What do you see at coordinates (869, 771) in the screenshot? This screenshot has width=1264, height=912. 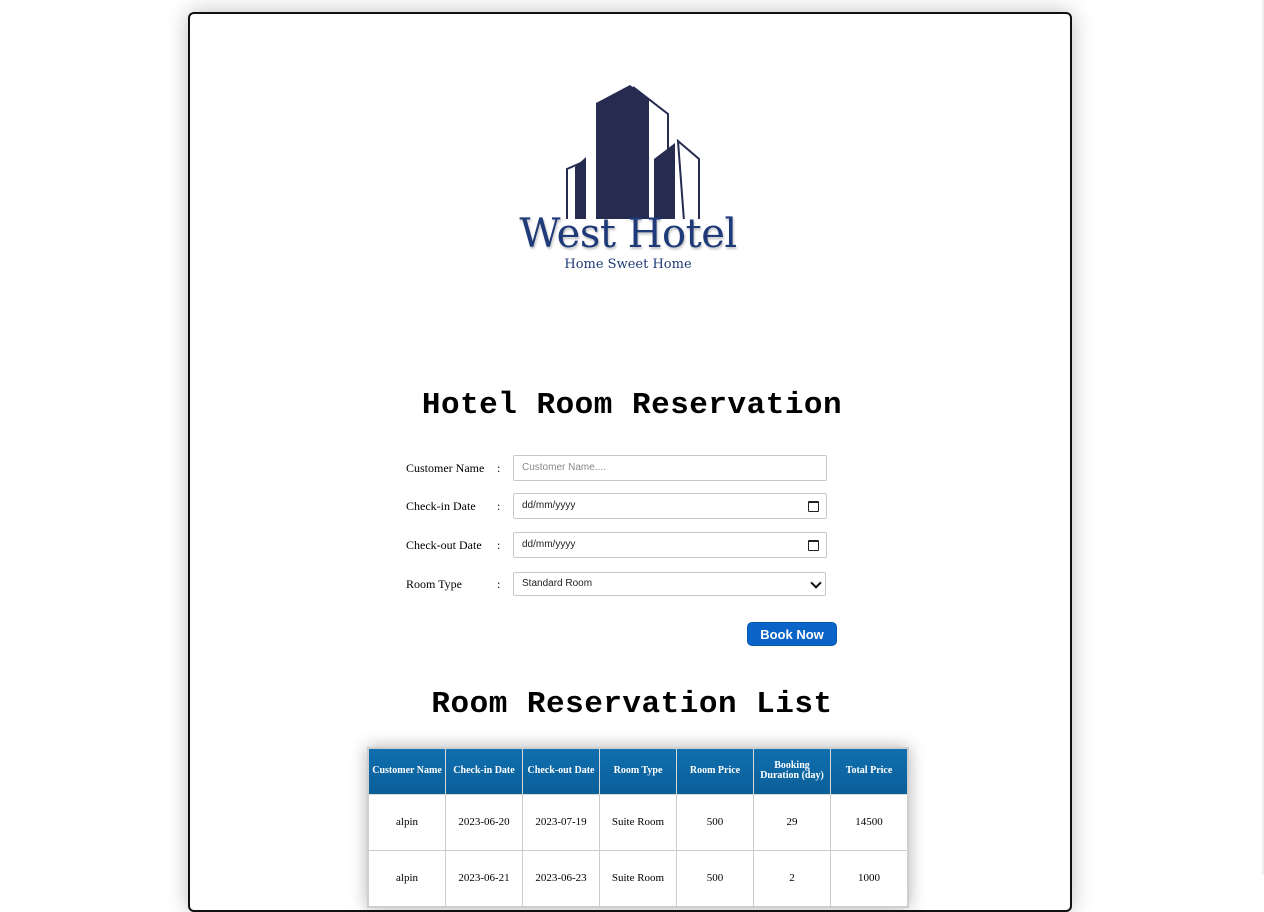 I see `column-header: Total Price` at bounding box center [869, 771].